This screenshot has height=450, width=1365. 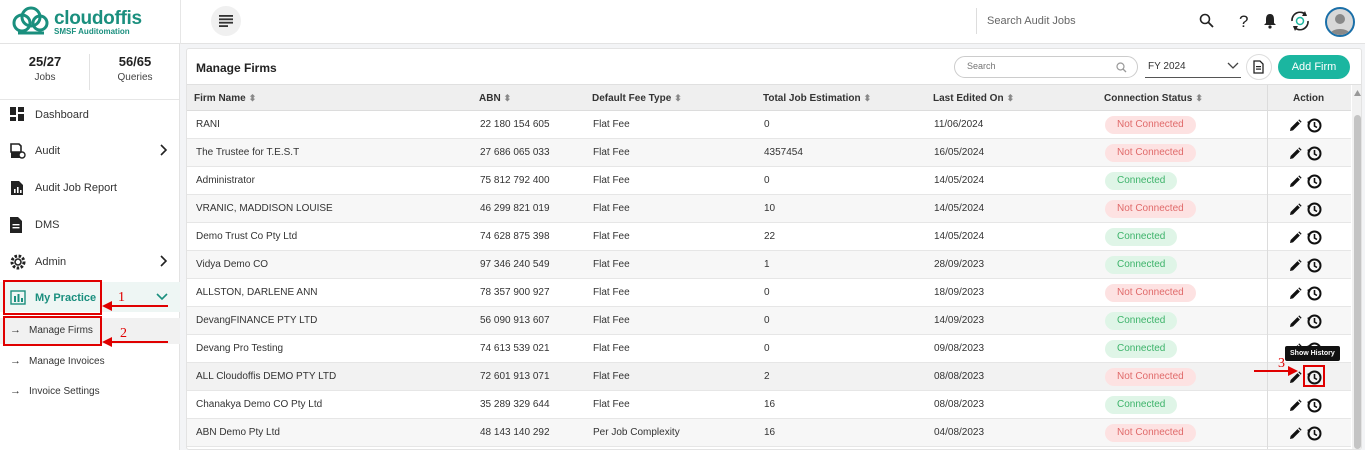 What do you see at coordinates (225, 180) in the screenshot?
I see `firm-name-cell: Administrator` at bounding box center [225, 180].